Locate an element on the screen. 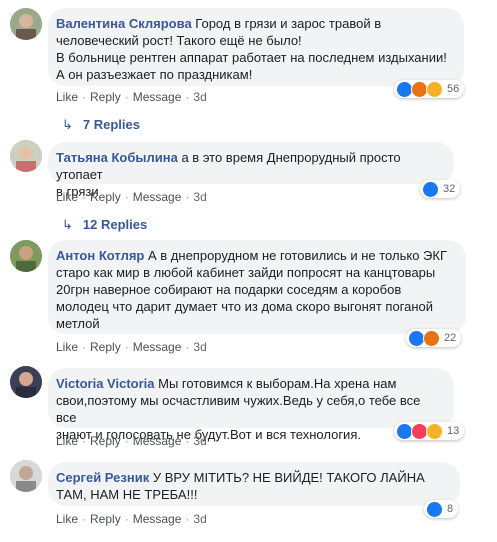 This screenshot has width=497, height=542. comment-text-line: У ВРУ МІТИТЬ? НЕ ВИЙДЕ! ТАКОГО ЛАЙНА is located at coordinates (288, 477).